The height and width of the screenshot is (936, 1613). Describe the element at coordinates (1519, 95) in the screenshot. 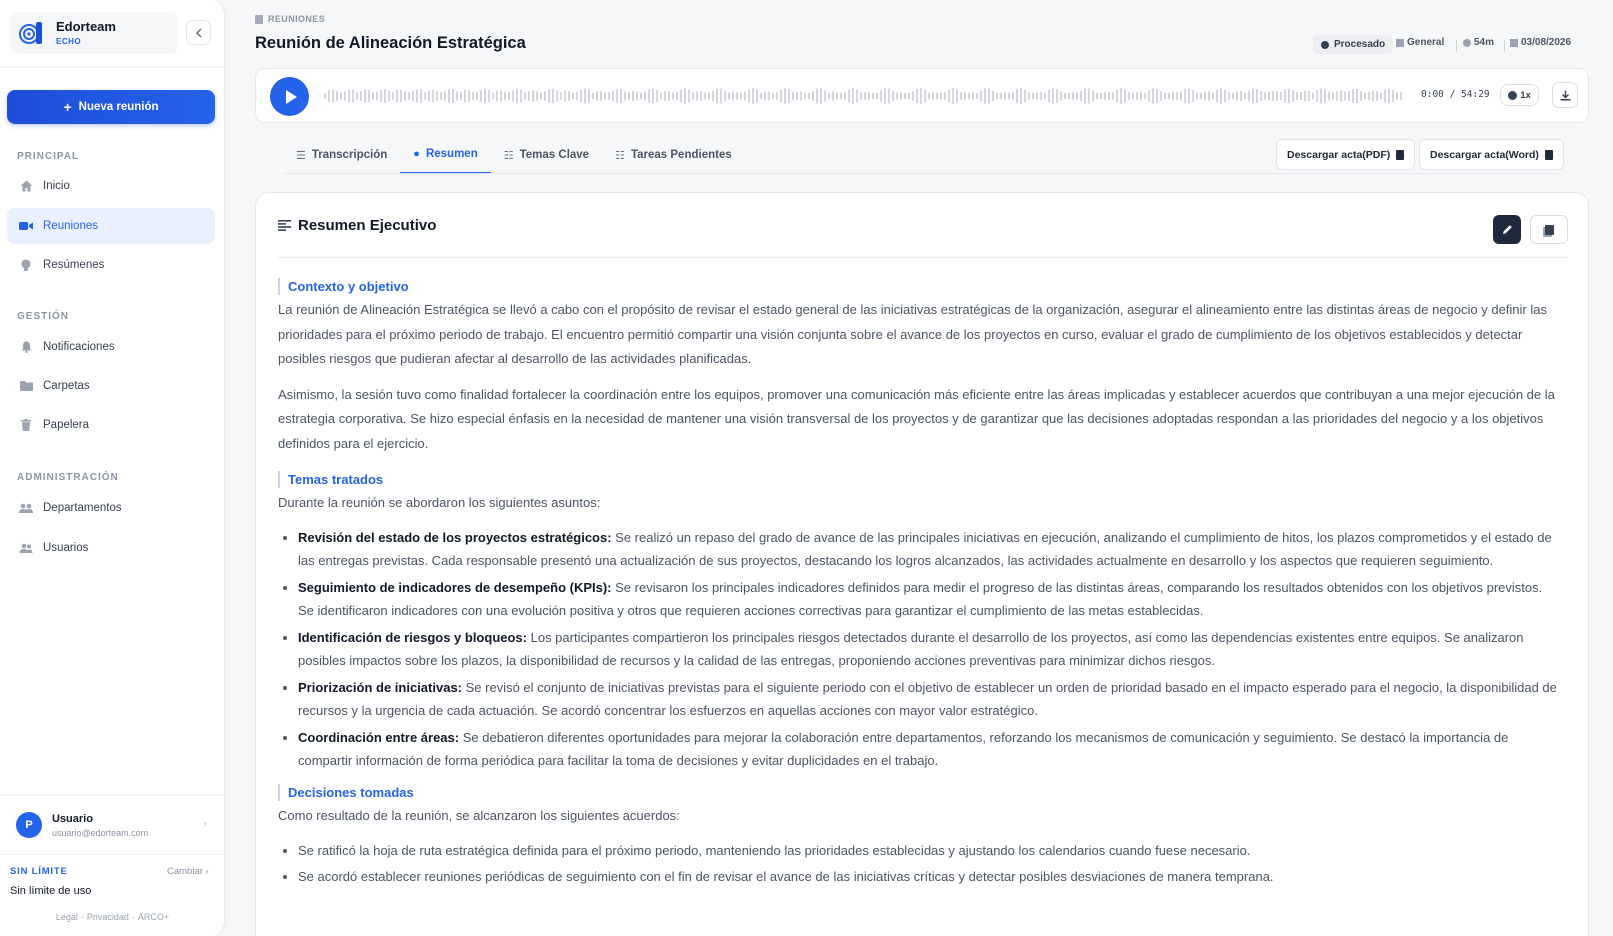

I see `playback-speed-button: 1x` at that location.